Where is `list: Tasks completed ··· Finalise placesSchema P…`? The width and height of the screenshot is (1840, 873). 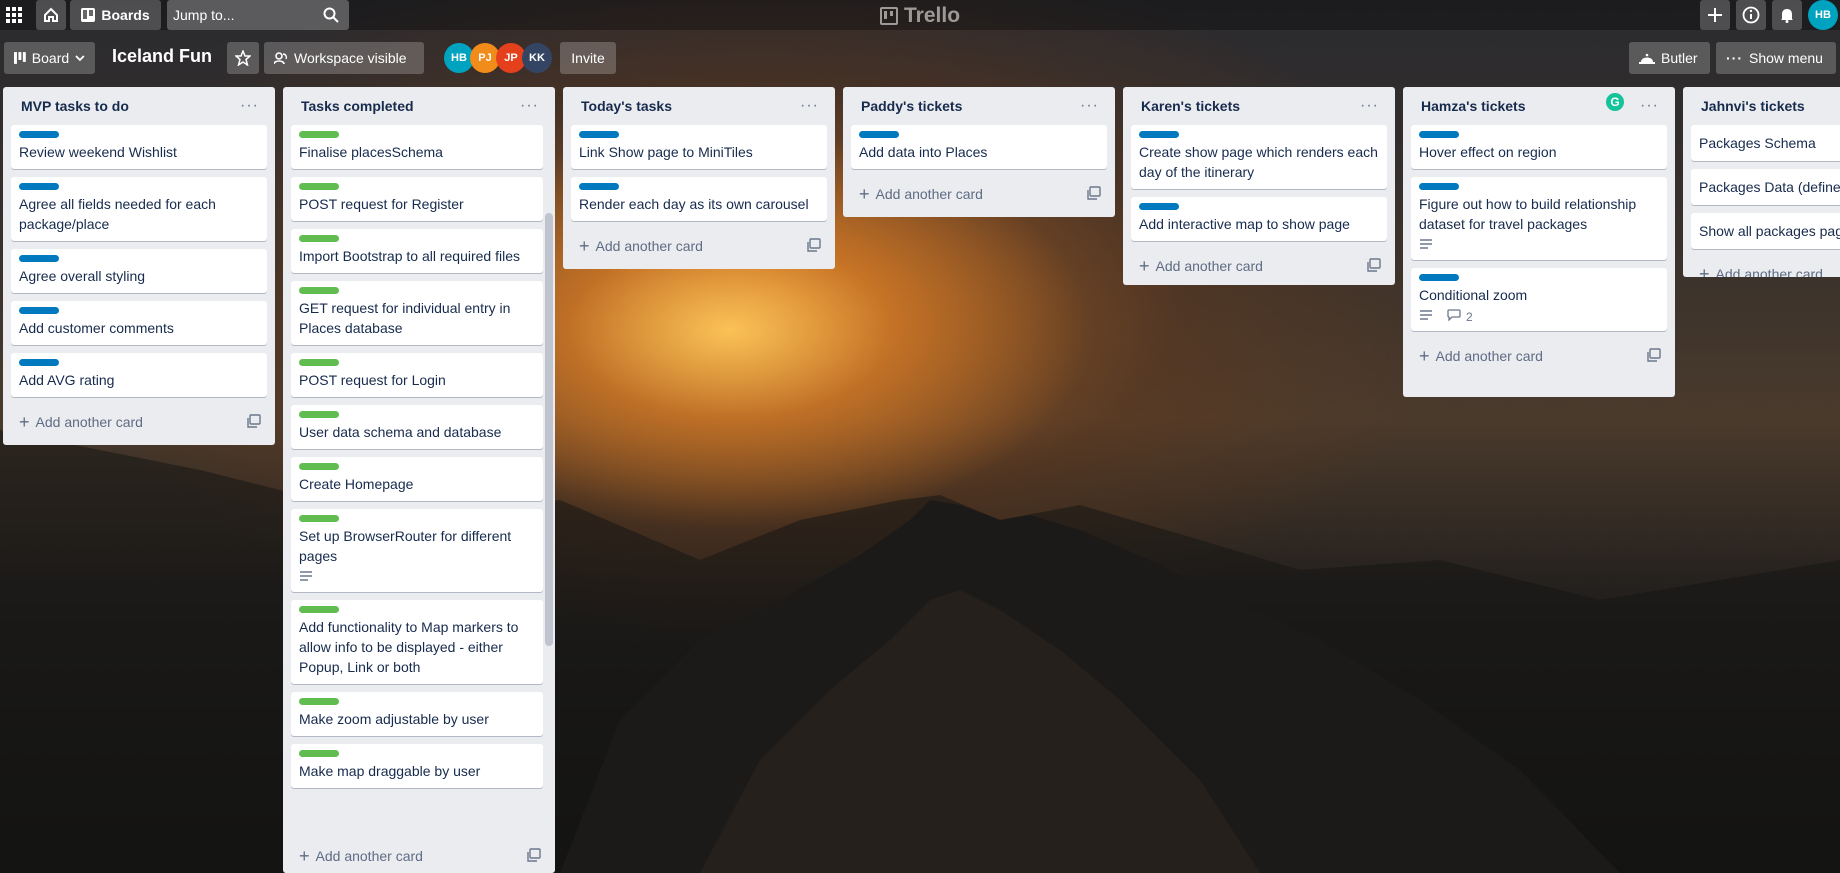
list: Tasks completed ··· Finalise placesSchema P… is located at coordinates (419, 480).